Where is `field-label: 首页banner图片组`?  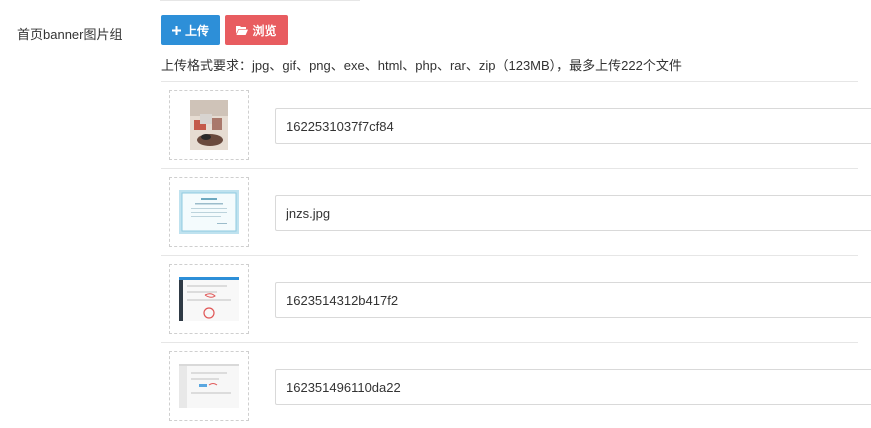
field-label: 首页banner图片组 is located at coordinates (70, 34).